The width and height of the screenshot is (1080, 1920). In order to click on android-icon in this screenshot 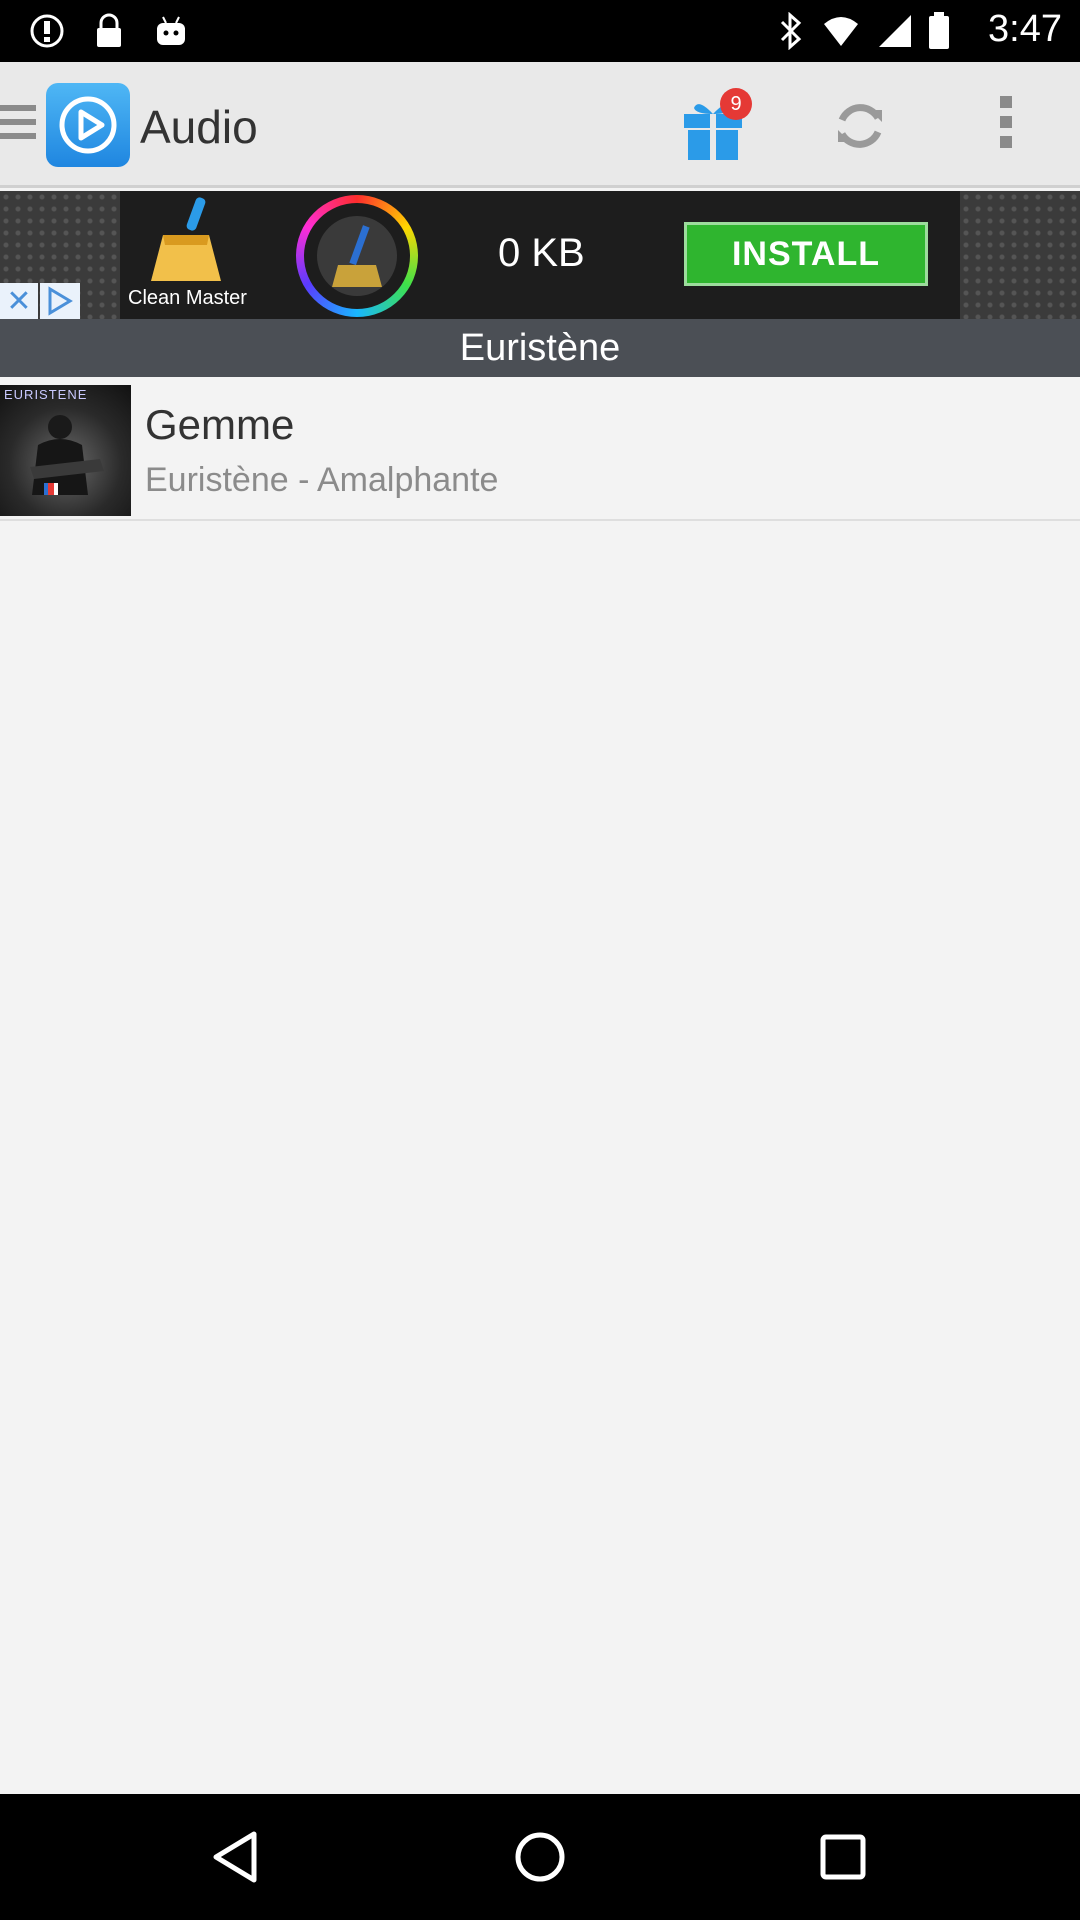, I will do `click(171, 31)`.